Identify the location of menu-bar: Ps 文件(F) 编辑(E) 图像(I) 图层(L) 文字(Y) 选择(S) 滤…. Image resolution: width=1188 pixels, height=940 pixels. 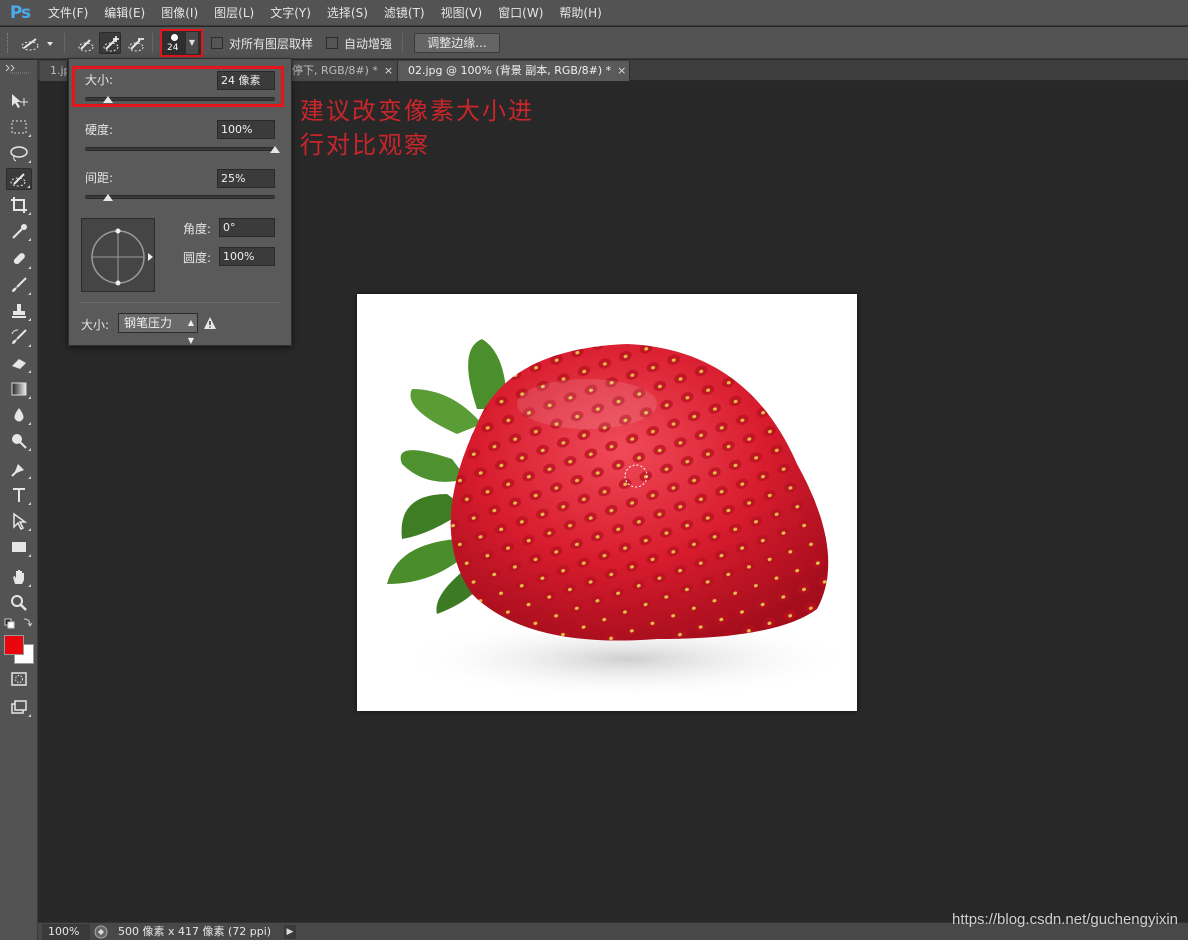
(594, 13).